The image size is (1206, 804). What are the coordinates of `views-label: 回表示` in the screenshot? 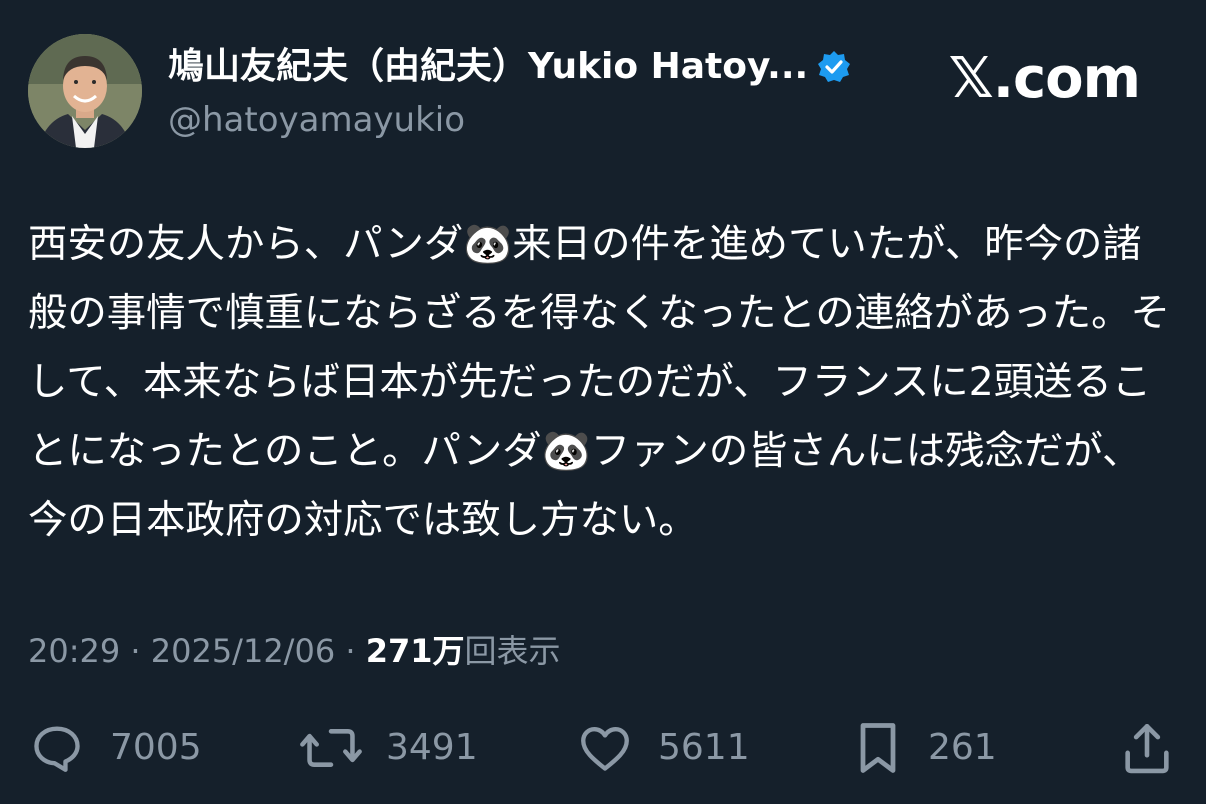 It's located at (512, 651).